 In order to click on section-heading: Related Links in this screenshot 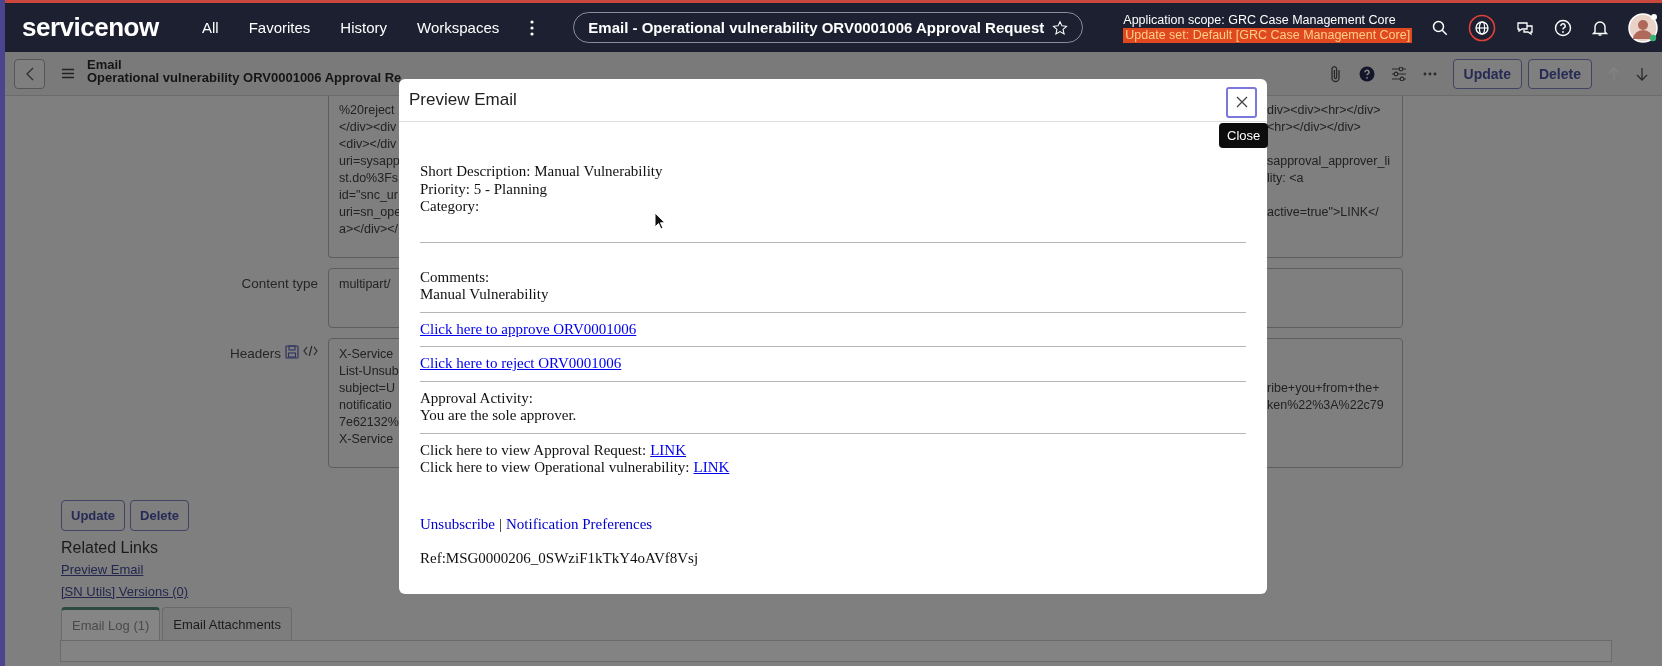, I will do `click(109, 548)`.